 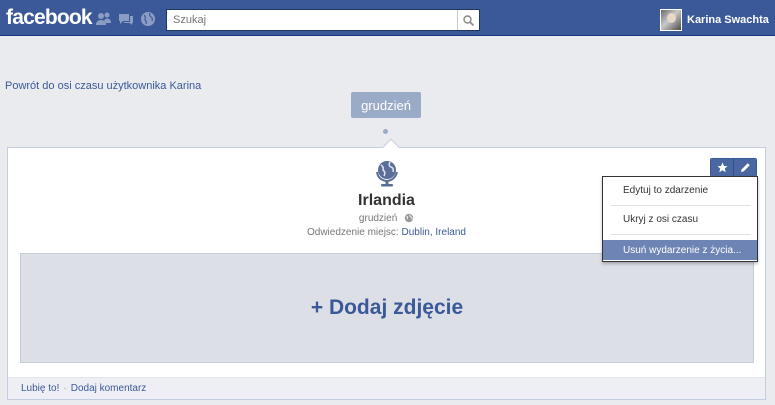 I want to click on menu-item-edit-event: Edytuj to zdarzenie, so click(x=680, y=190).